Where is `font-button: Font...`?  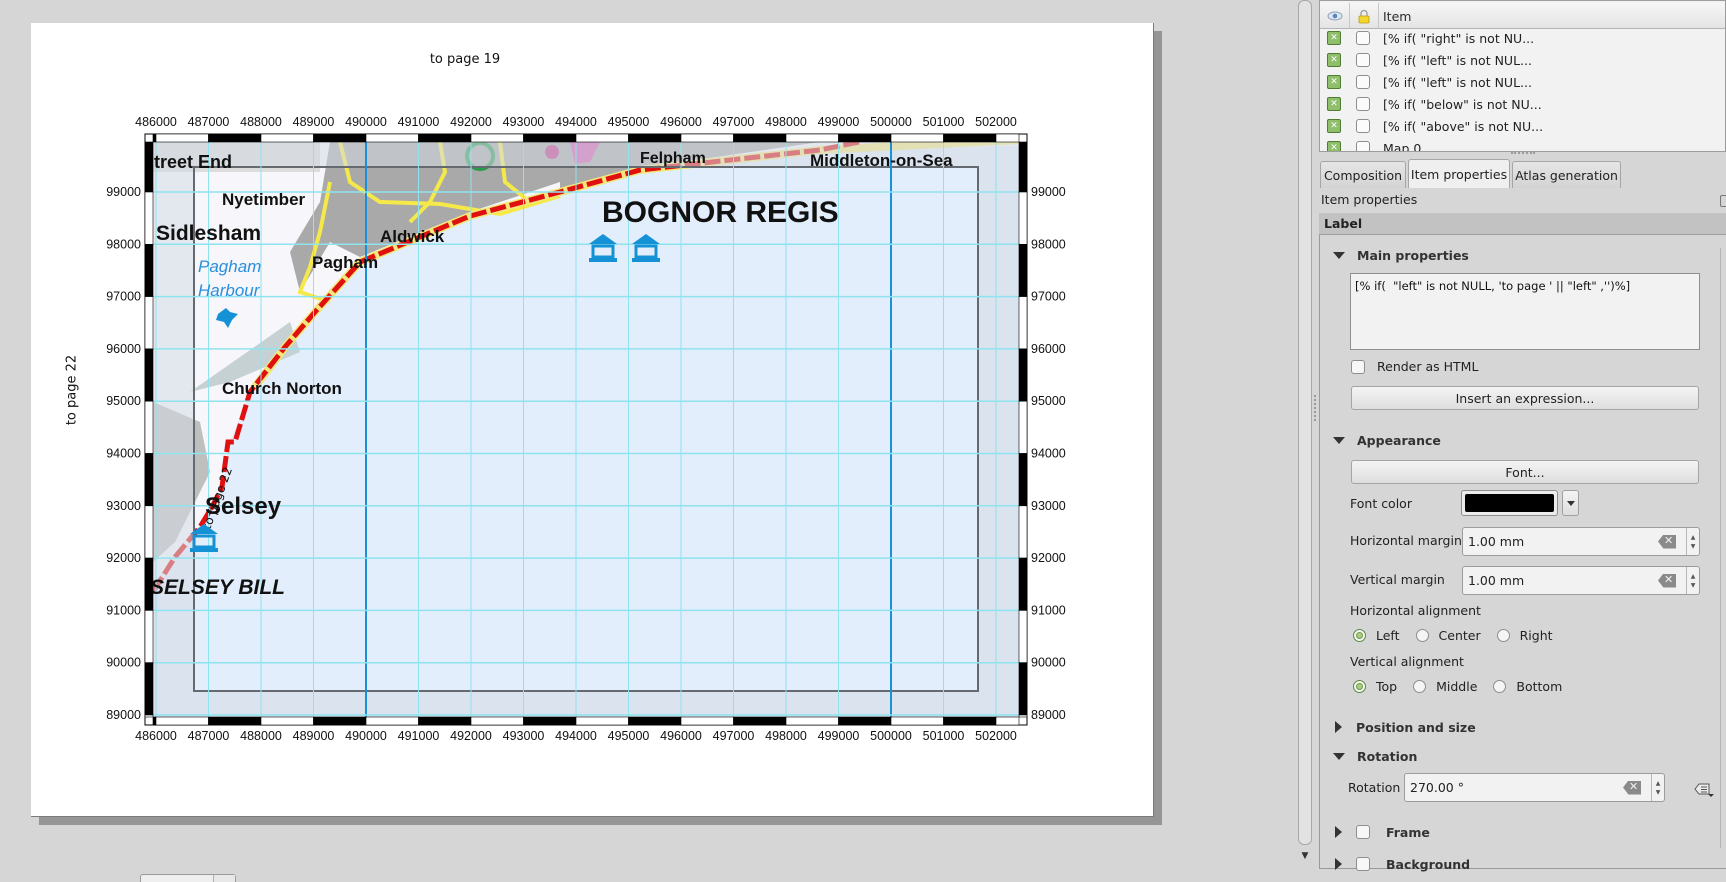 font-button: Font... is located at coordinates (1525, 472).